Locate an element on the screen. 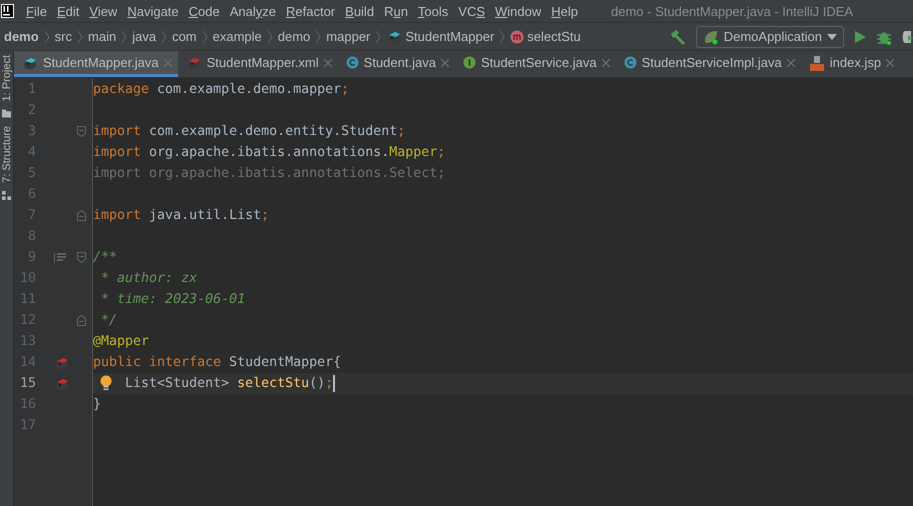 The image size is (913, 506). code-line: @Mapper is located at coordinates (121, 341).